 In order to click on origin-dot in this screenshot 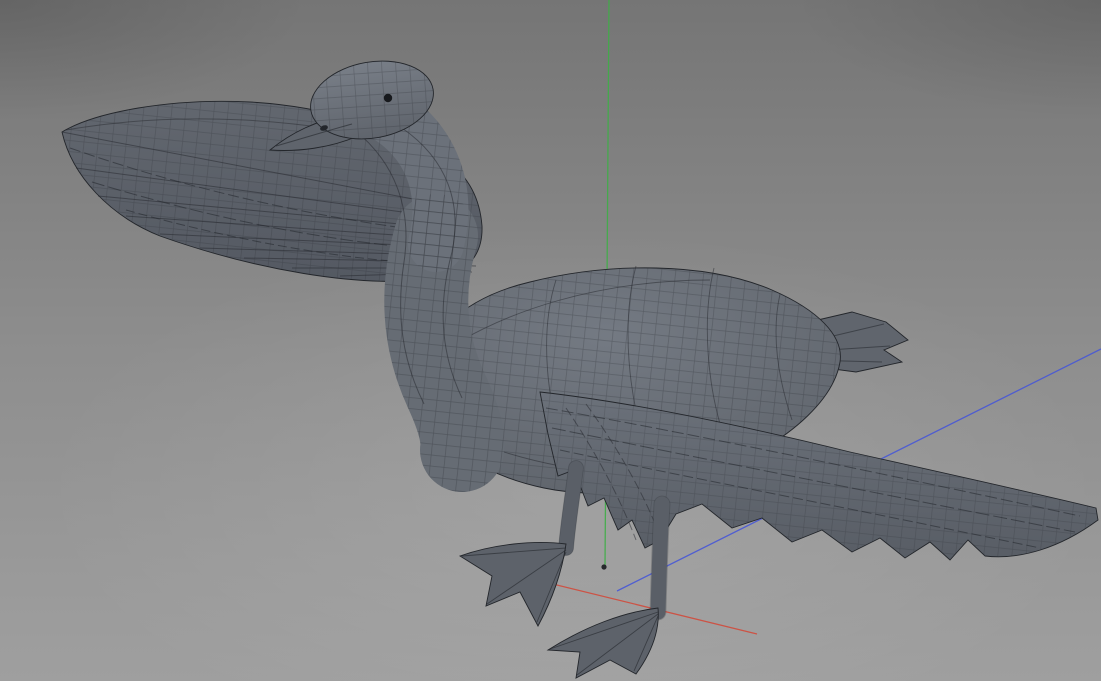, I will do `click(604, 567)`.